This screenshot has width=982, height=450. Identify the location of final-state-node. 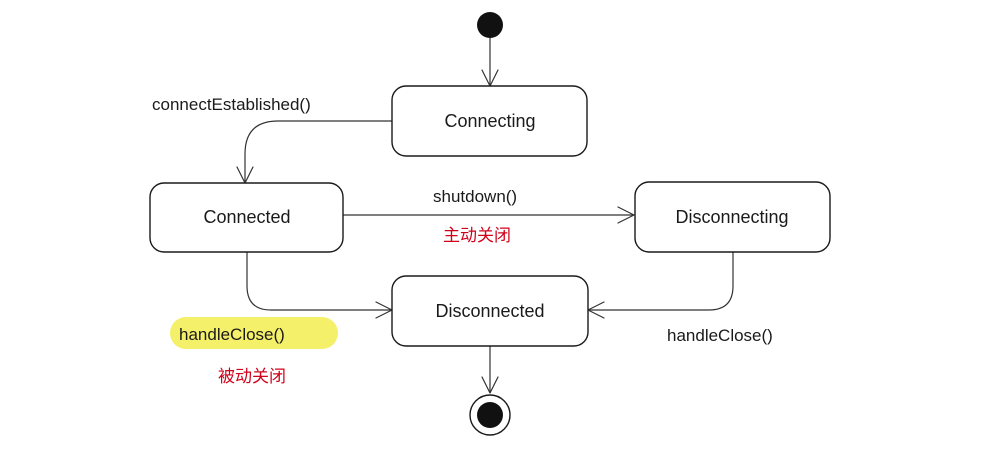
(490, 415).